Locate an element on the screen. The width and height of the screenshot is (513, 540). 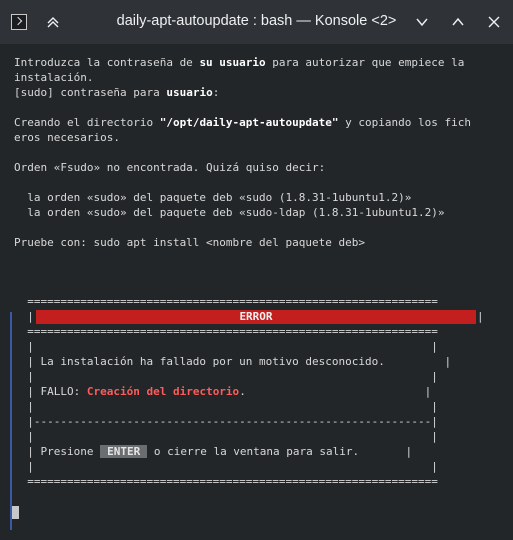
output-line: [sudo] contraseña para usuario: is located at coordinates (117, 92).